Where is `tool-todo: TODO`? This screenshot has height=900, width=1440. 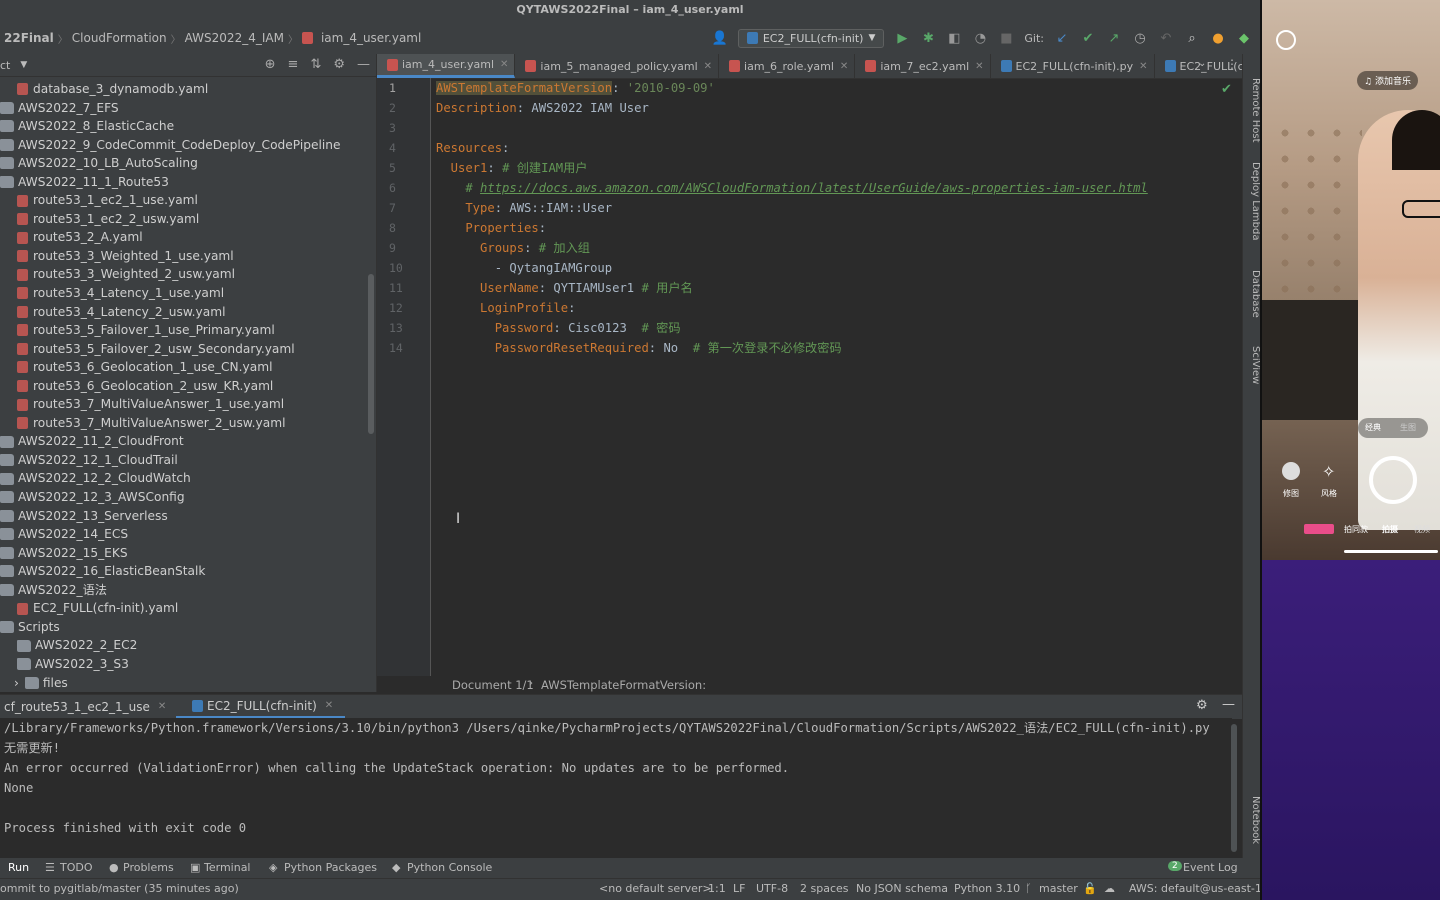
tool-todo: TODO is located at coordinates (76, 867).